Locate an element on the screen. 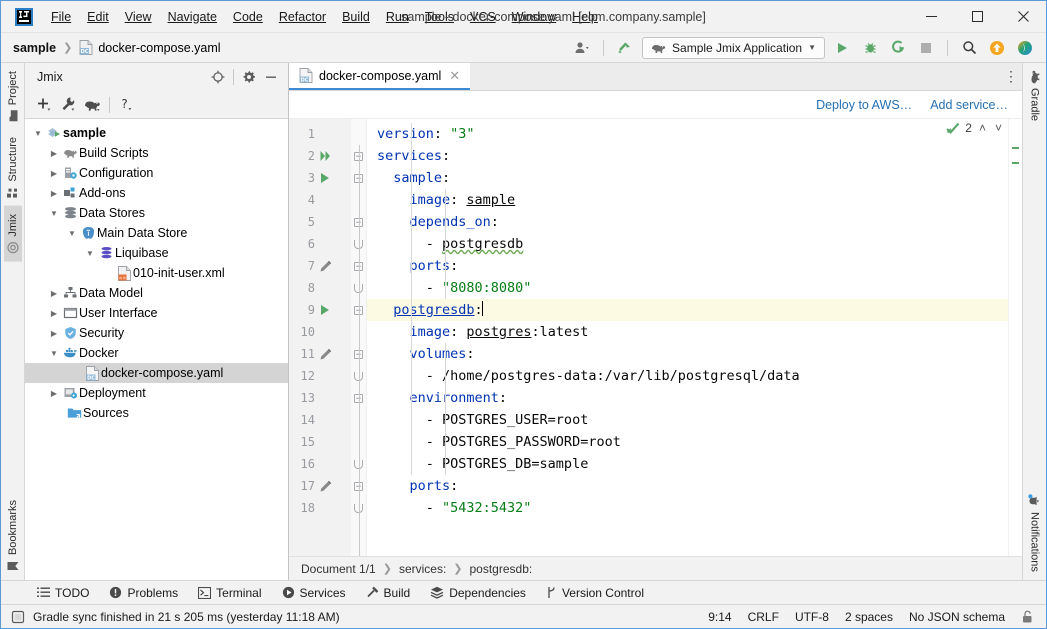 This screenshot has height=629, width=1047. gradle-elephant-icon is located at coordinates (92, 105).